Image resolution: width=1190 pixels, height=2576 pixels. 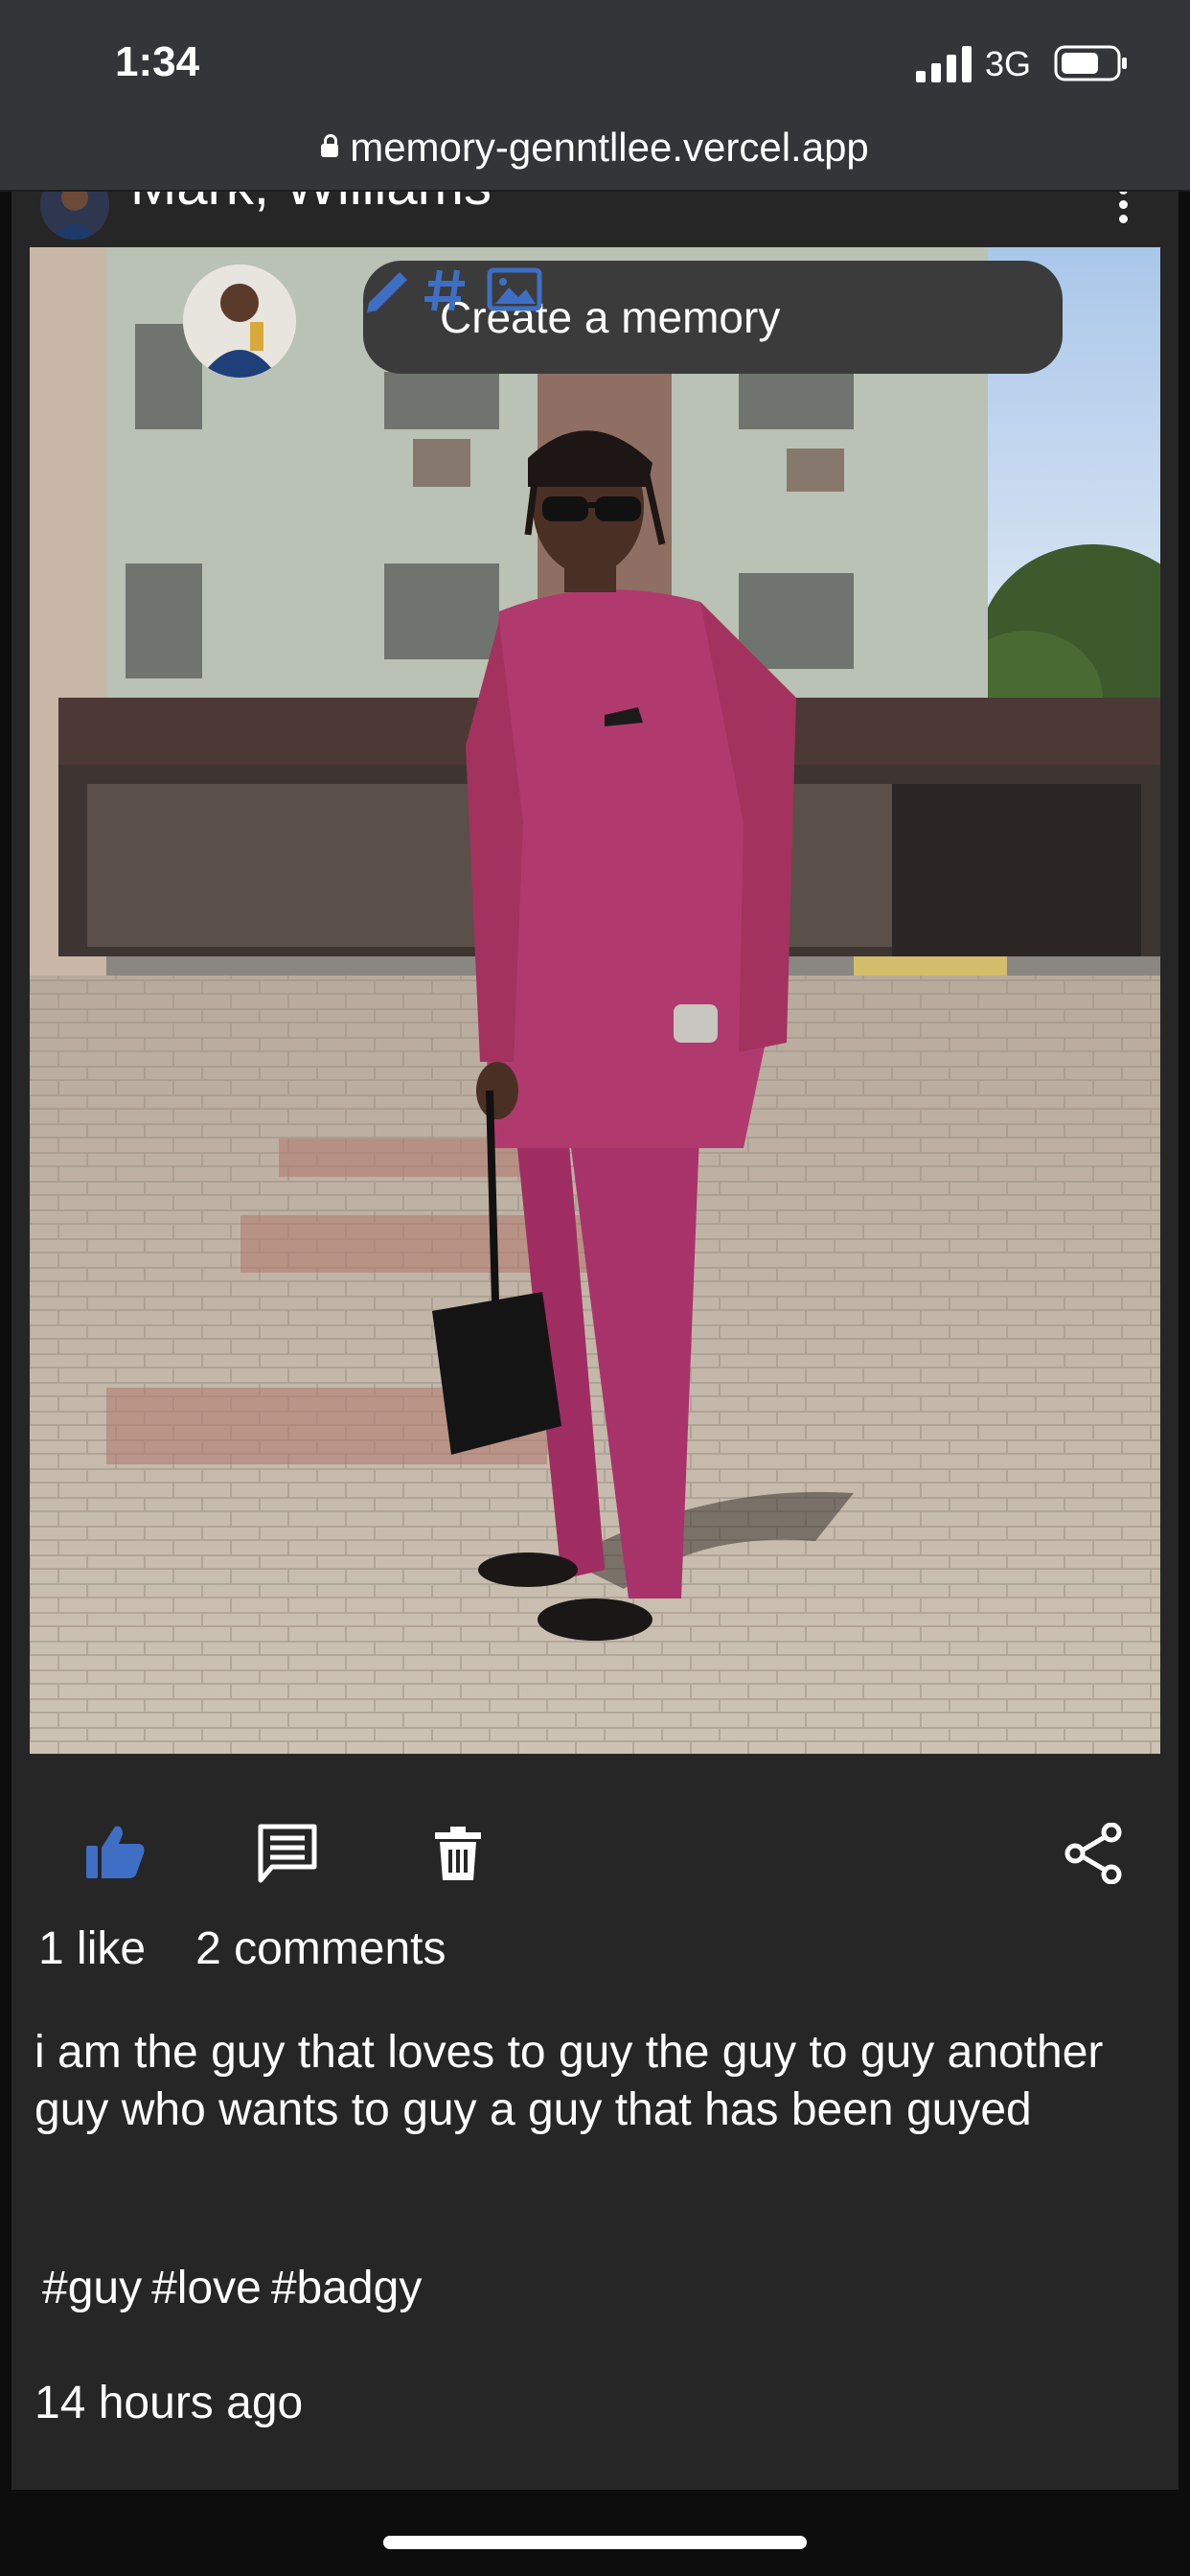 I want to click on post-stats: 1 like 2 comments, so click(x=266, y=1948).